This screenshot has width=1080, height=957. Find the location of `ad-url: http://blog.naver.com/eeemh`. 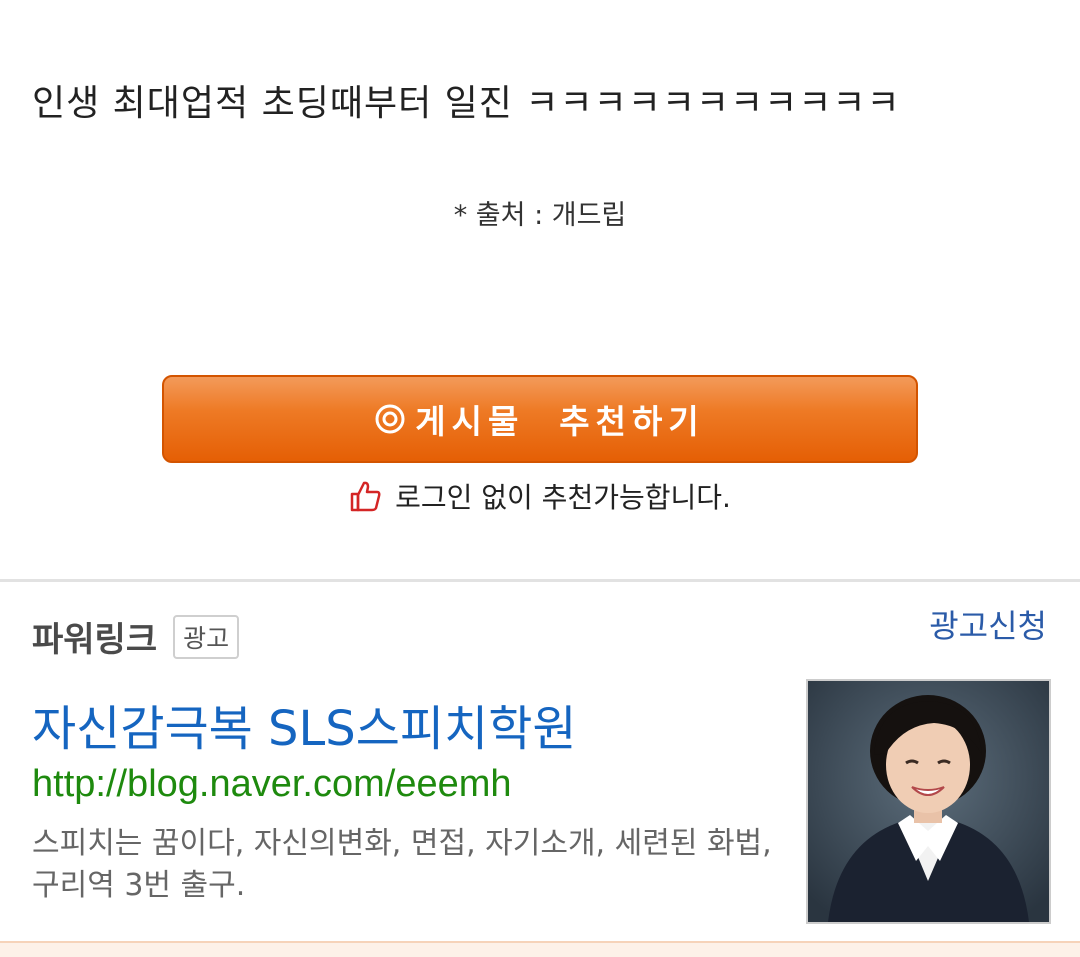

ad-url: http://blog.naver.com/eeemh is located at coordinates (272, 784).